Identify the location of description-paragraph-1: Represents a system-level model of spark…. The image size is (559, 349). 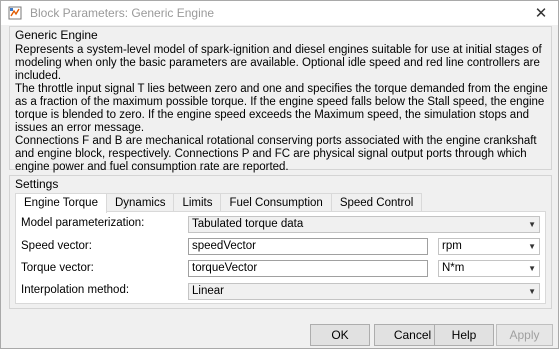
(278, 63).